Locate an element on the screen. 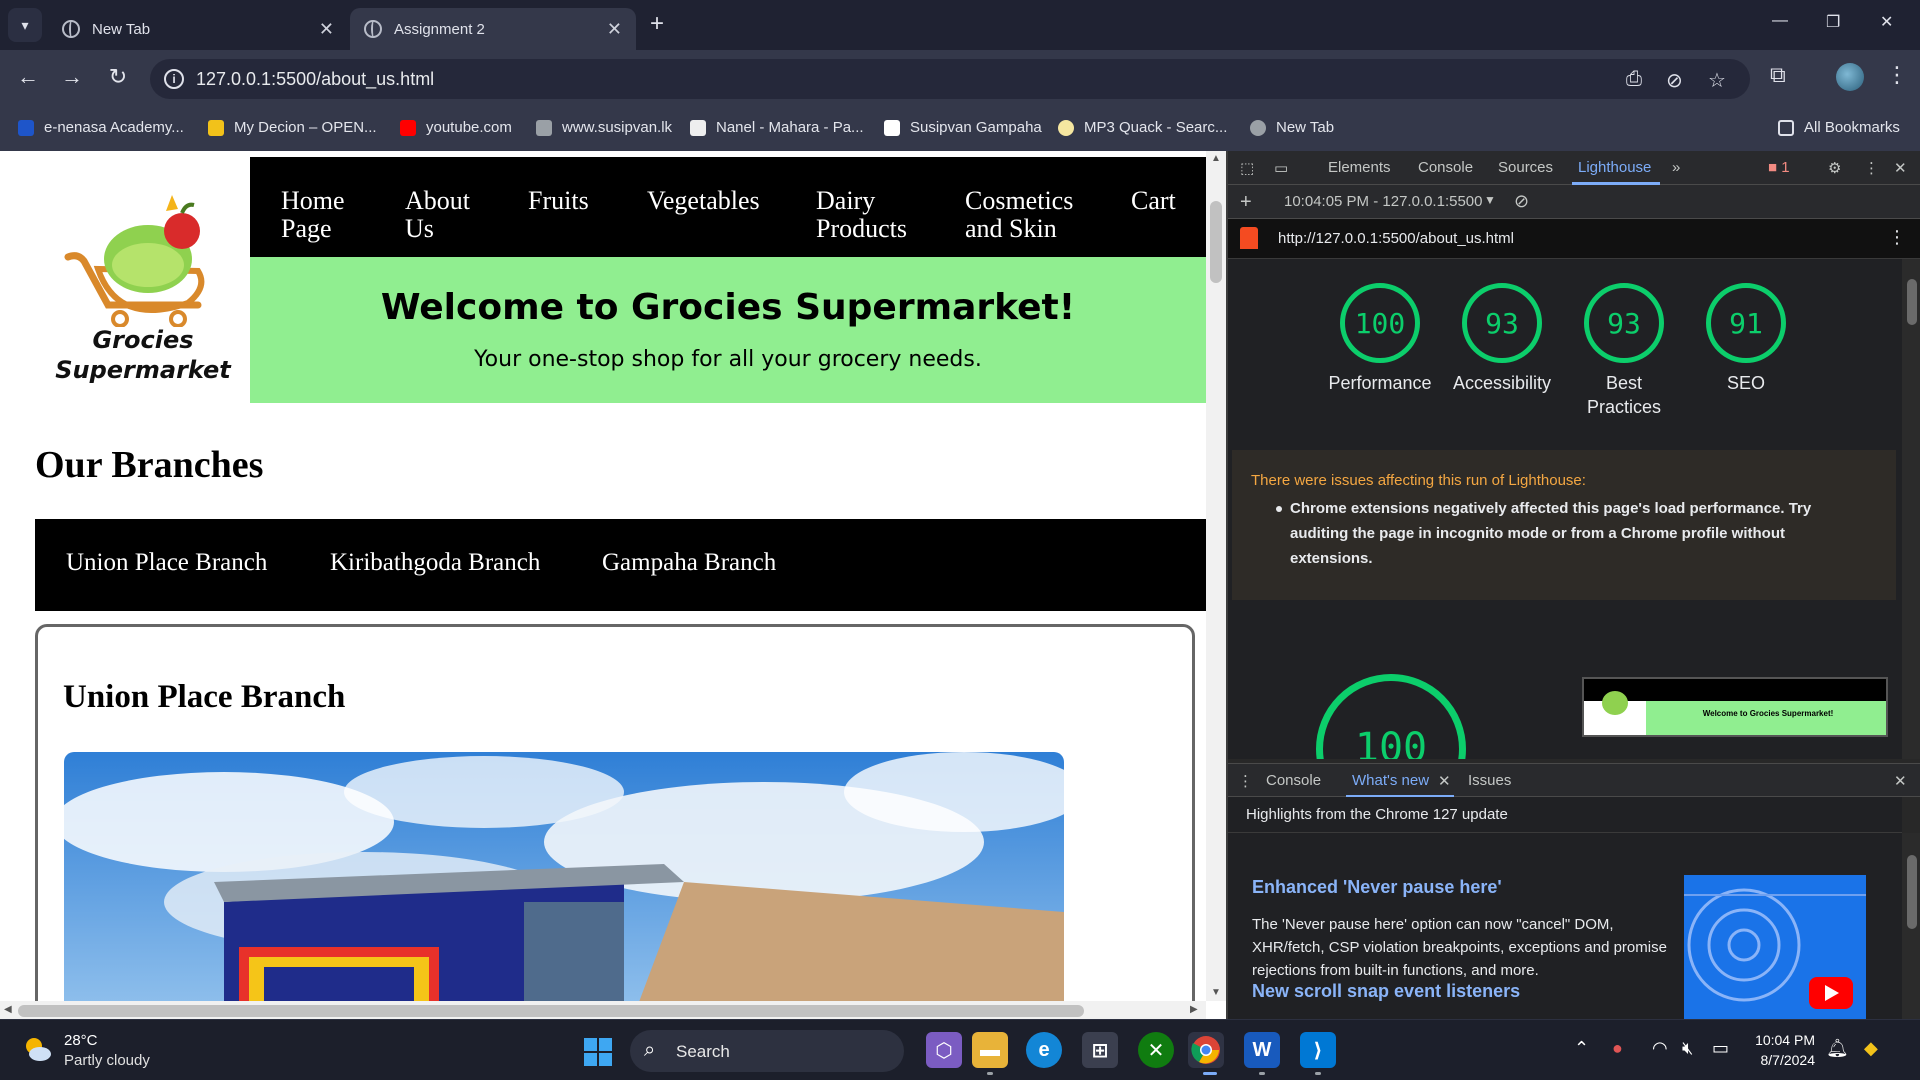 The image size is (1920, 1080). weather-temp: 28°C is located at coordinates (81, 1040).